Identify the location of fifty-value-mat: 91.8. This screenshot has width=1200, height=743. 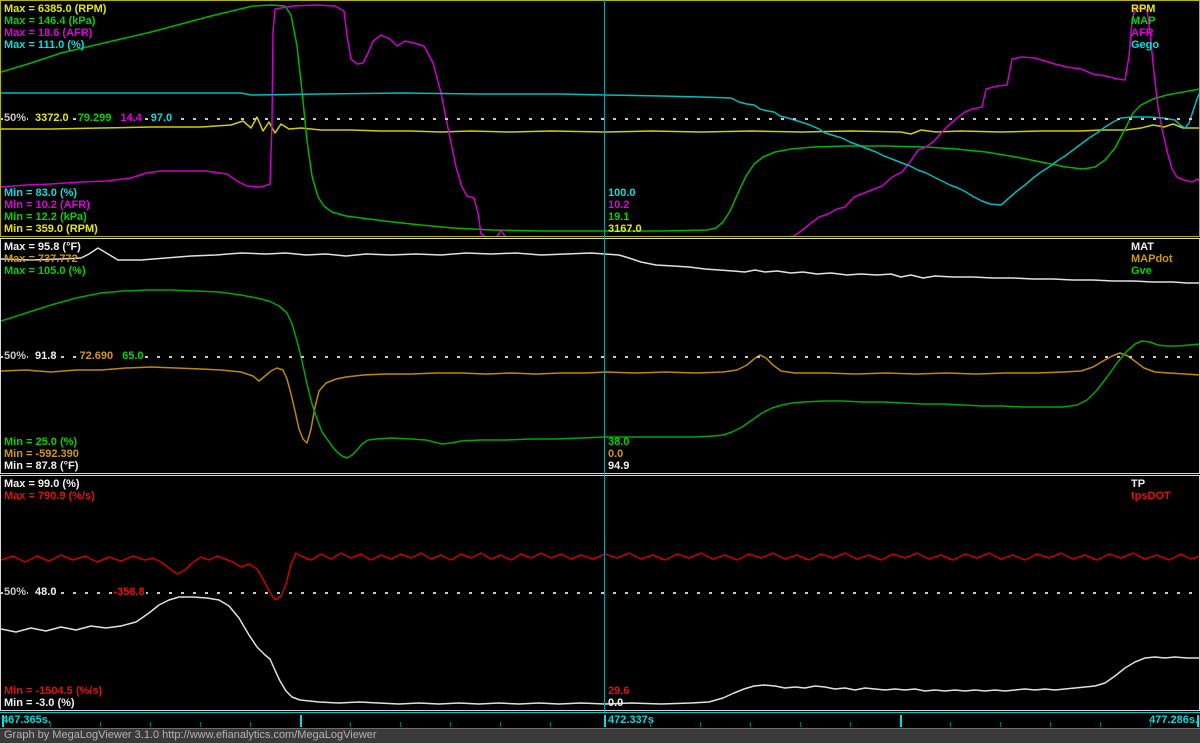
(46, 356).